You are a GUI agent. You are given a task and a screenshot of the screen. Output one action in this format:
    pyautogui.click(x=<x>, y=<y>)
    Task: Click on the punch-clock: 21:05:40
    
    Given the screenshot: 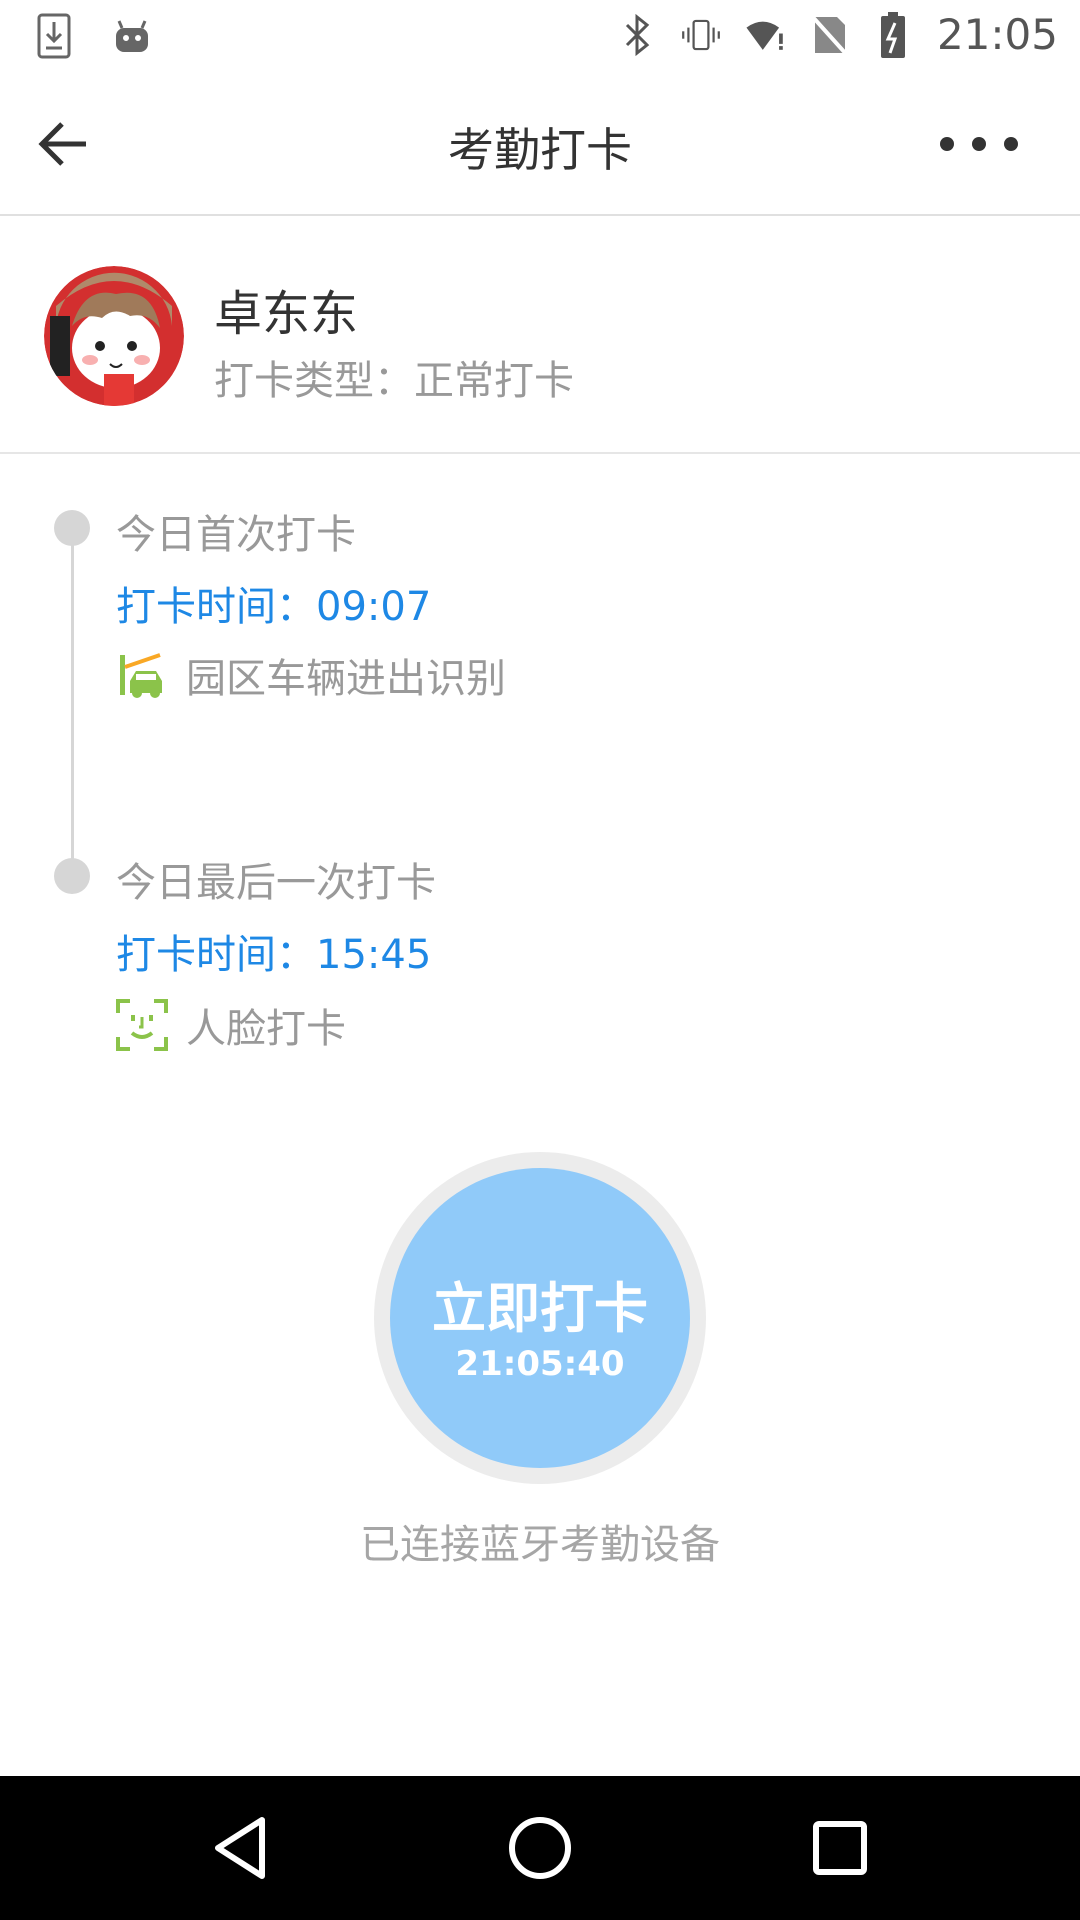 What is the action you would take?
    pyautogui.click(x=540, y=1364)
    